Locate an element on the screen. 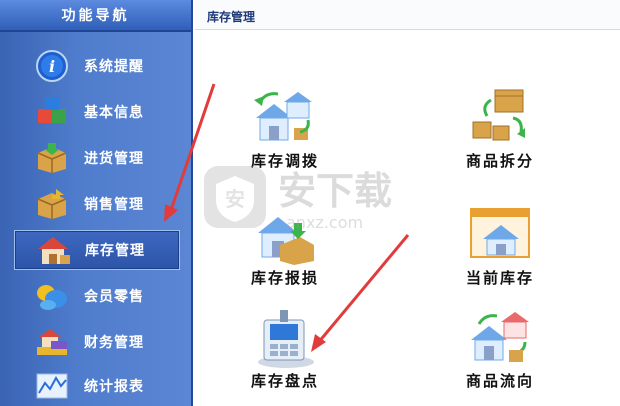 This screenshot has width=620, height=406. svg-text: i is located at coordinates (52, 66).